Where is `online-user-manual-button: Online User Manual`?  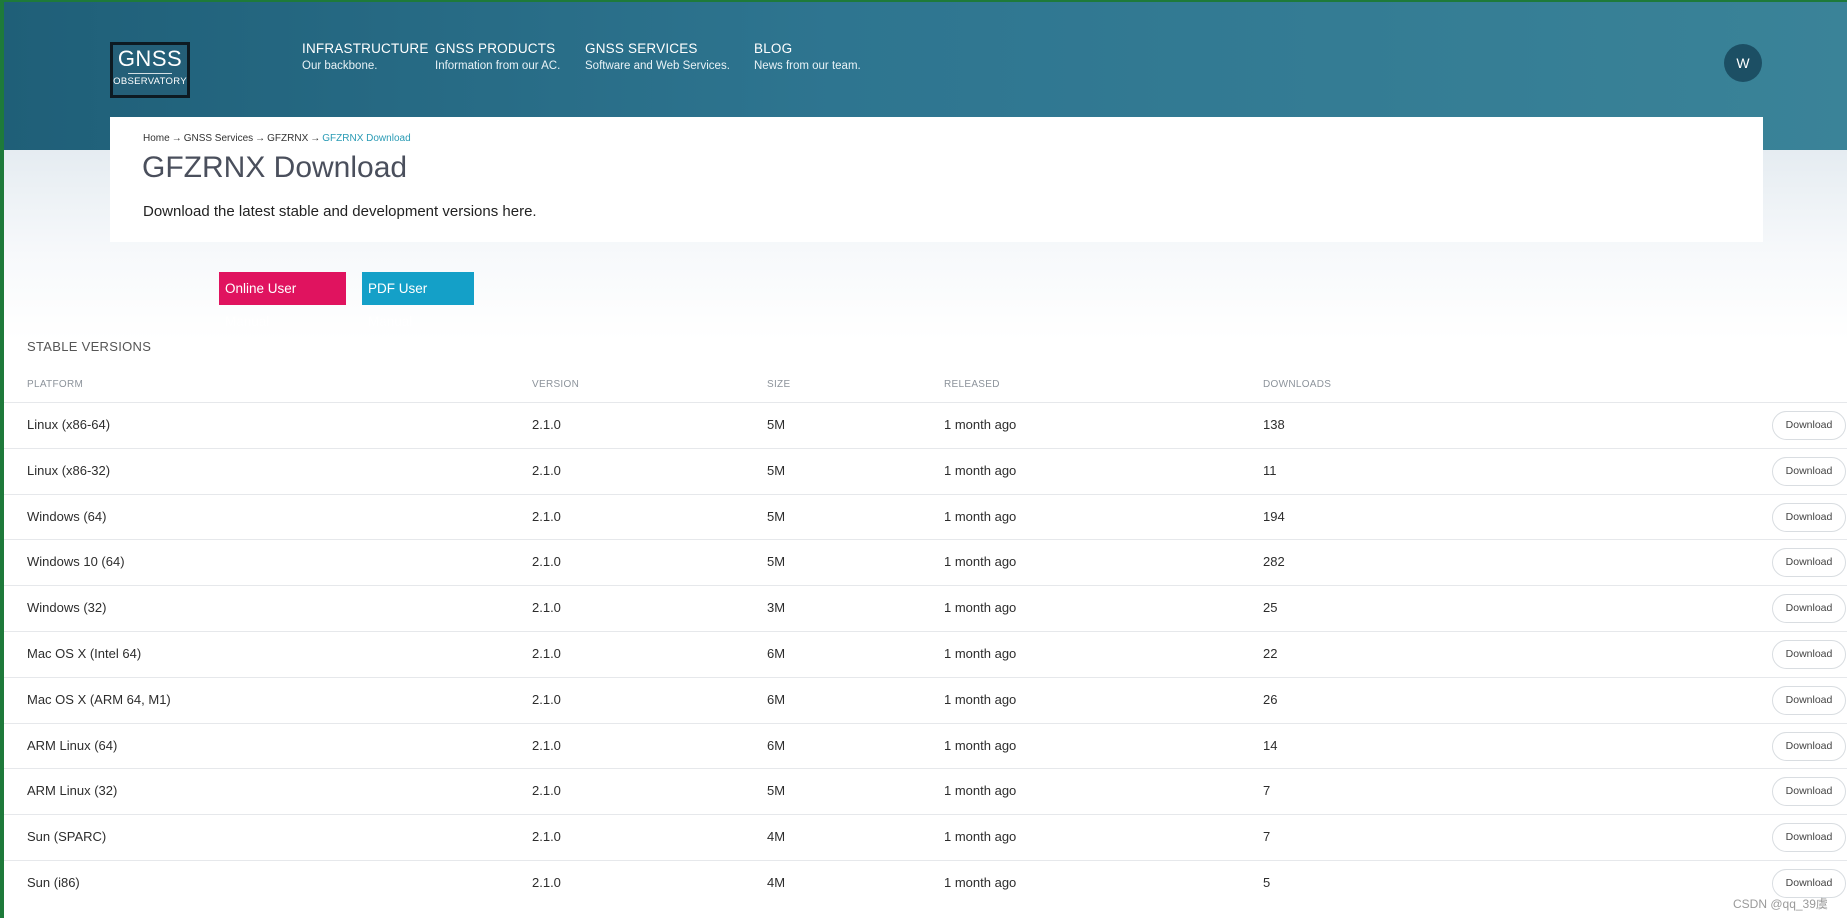 online-user-manual-button: Online User Manual is located at coordinates (282, 300).